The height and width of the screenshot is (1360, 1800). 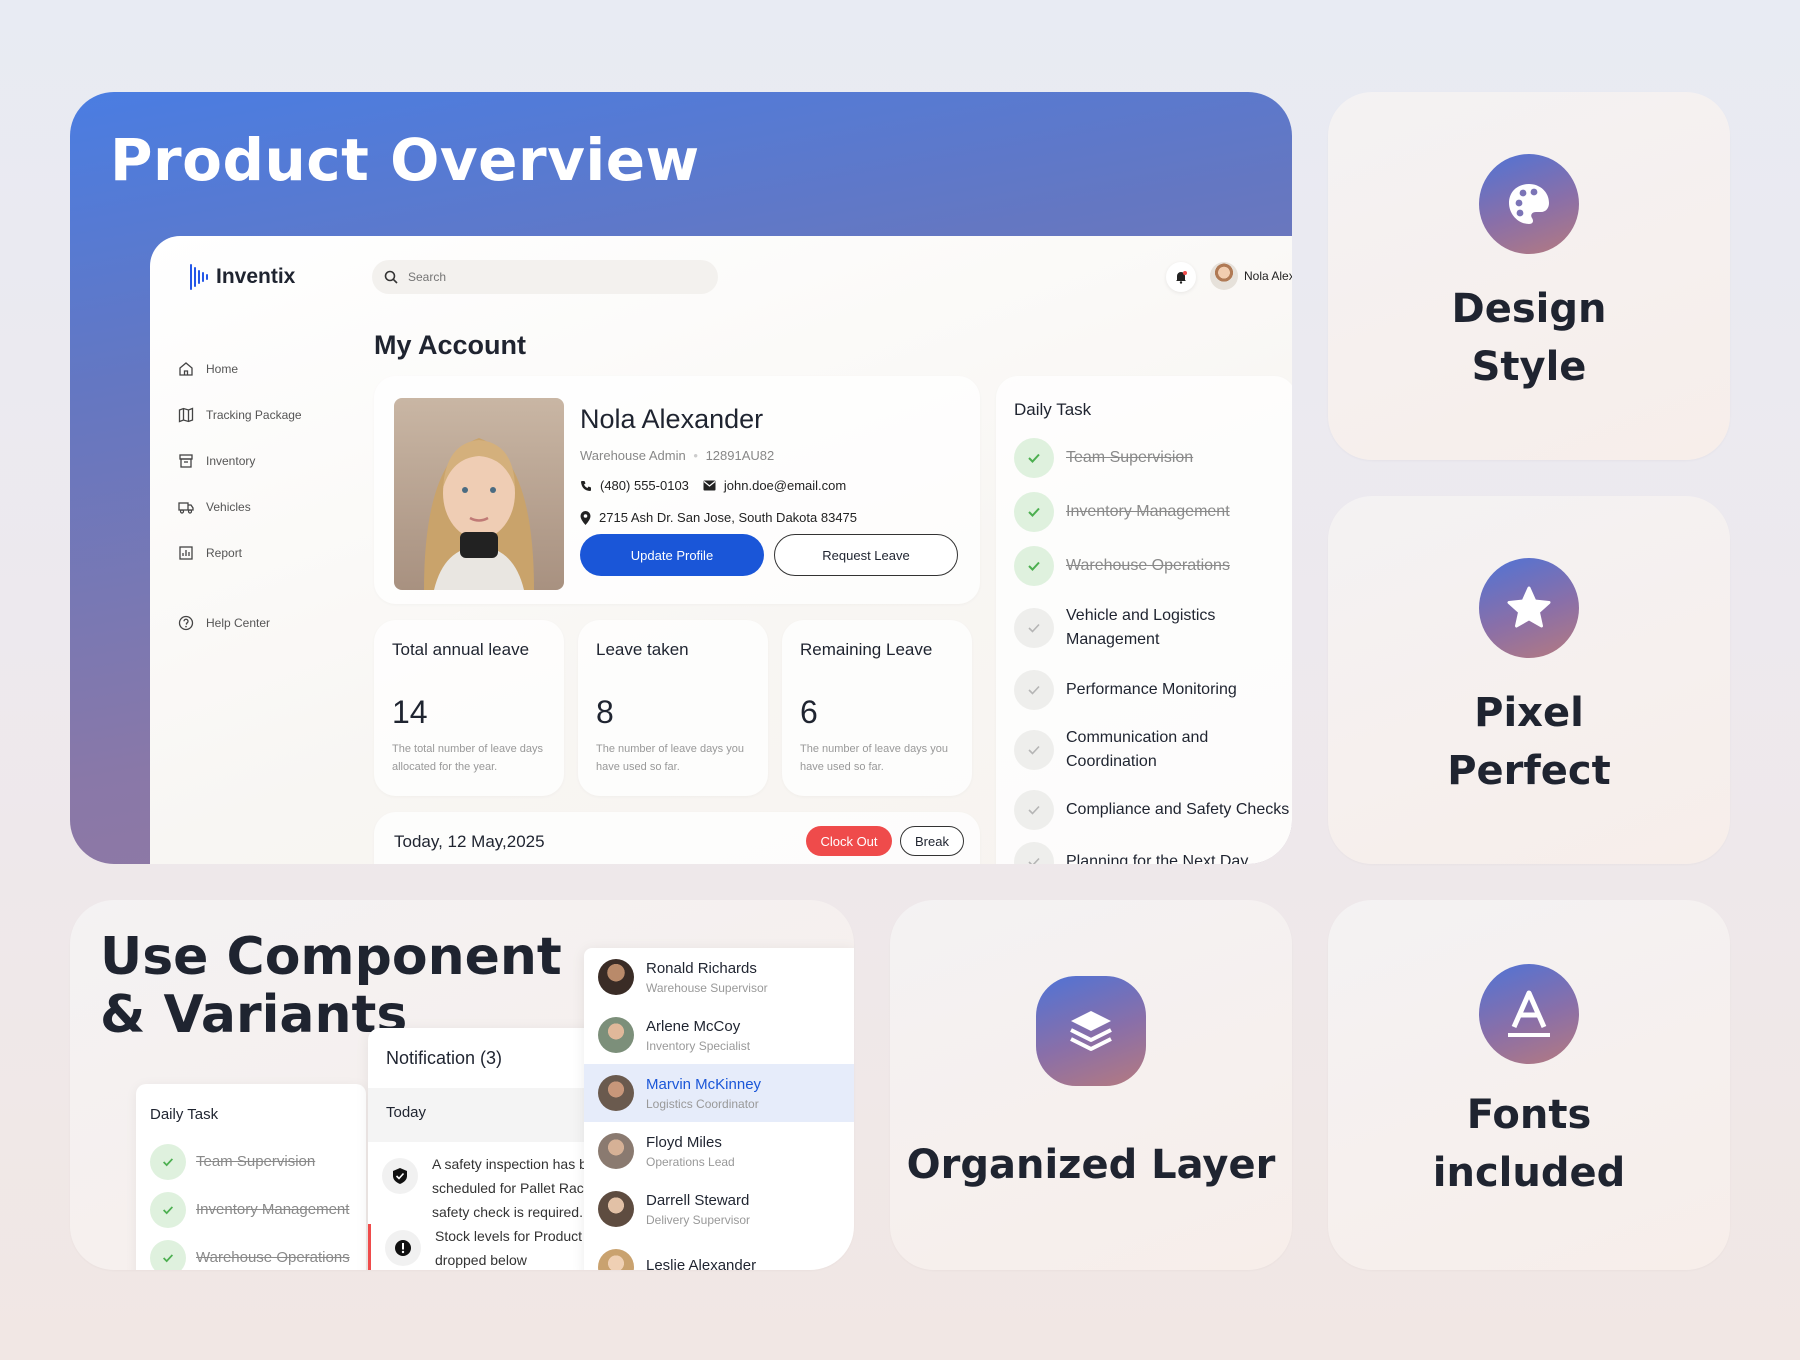 What do you see at coordinates (444, 1058) in the screenshot?
I see `notification-title: Notification (3)` at bounding box center [444, 1058].